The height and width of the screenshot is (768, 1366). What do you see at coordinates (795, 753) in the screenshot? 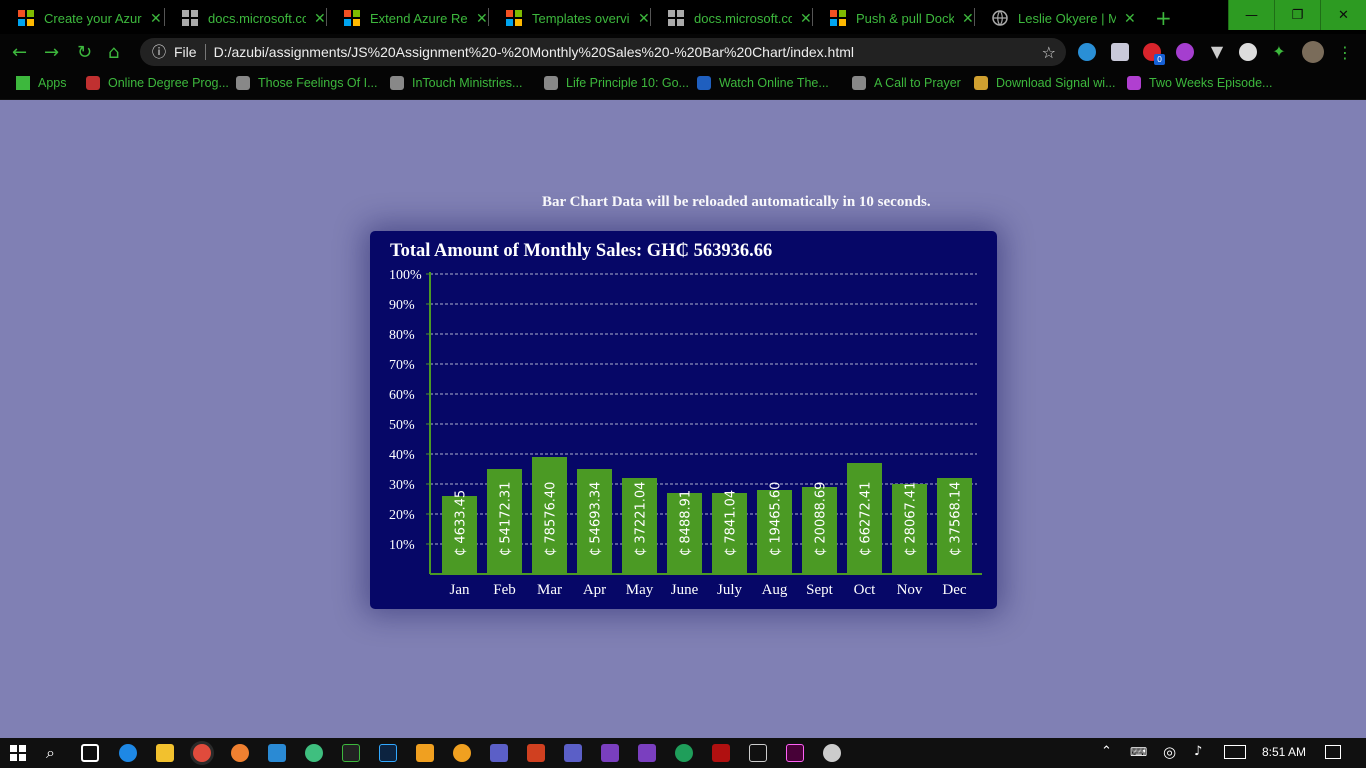
I see `xd-icon` at bounding box center [795, 753].